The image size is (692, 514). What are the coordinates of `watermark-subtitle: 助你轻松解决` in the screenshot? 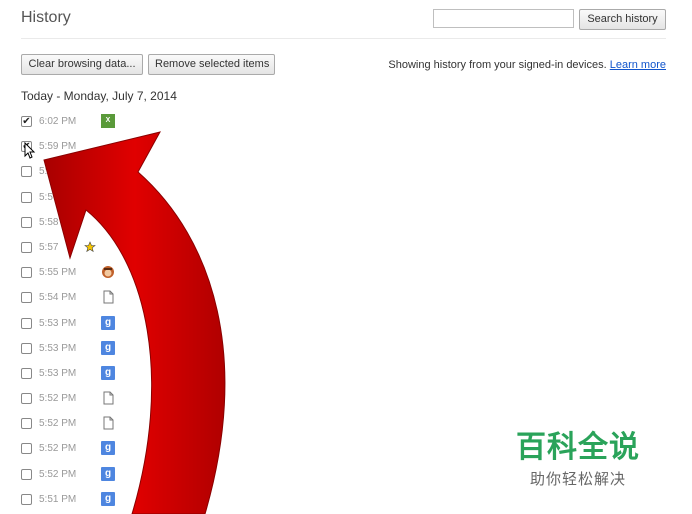 It's located at (577, 479).